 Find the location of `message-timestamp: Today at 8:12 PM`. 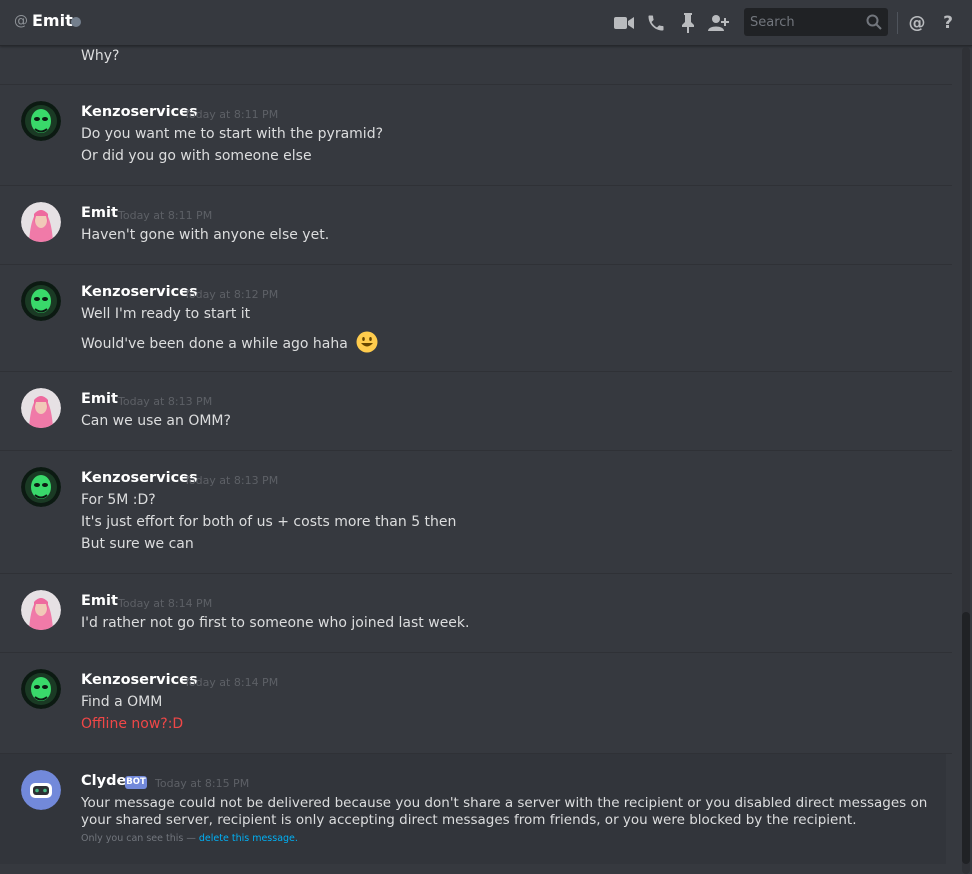

message-timestamp: Today at 8:12 PM is located at coordinates (231, 294).